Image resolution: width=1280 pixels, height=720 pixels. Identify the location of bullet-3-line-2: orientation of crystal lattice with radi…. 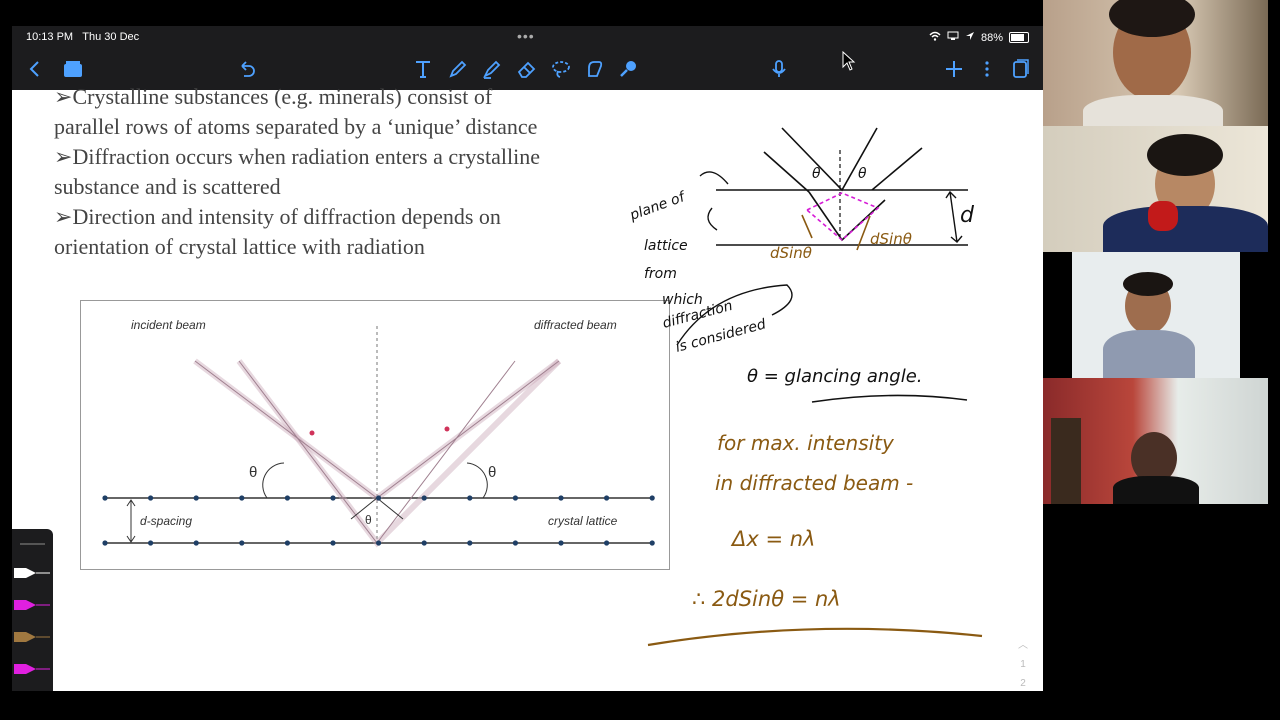
(239, 246).